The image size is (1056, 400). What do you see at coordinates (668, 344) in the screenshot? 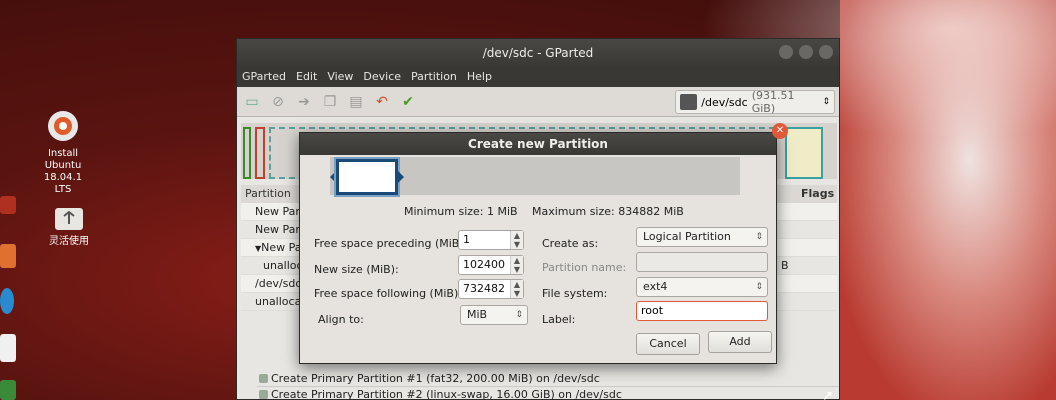
I see `cancel-button: Cancel` at bounding box center [668, 344].